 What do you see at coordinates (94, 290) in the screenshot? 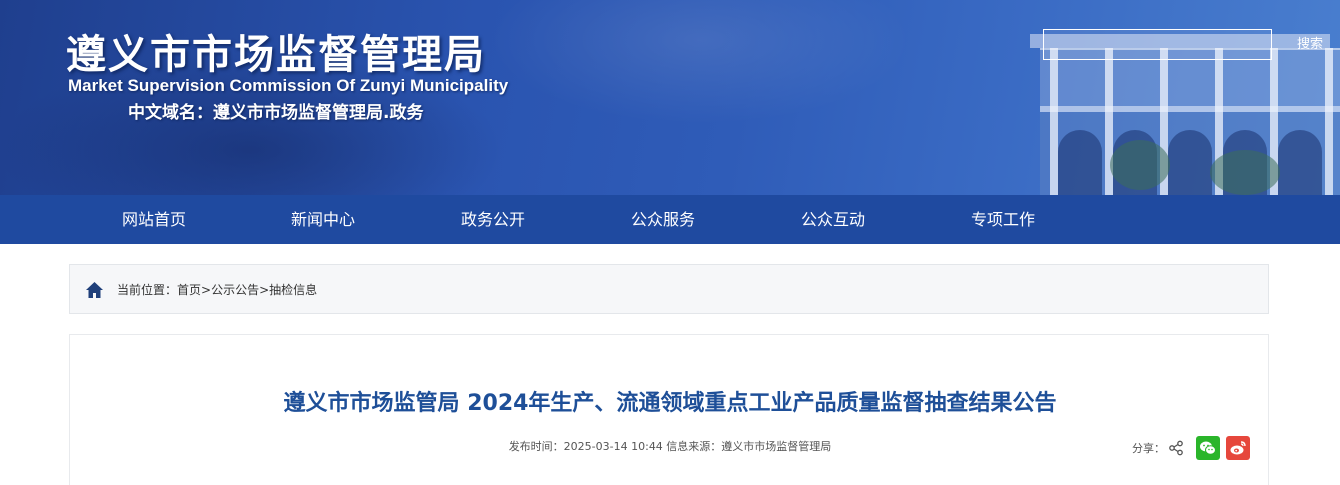
I see `home-icon` at bounding box center [94, 290].